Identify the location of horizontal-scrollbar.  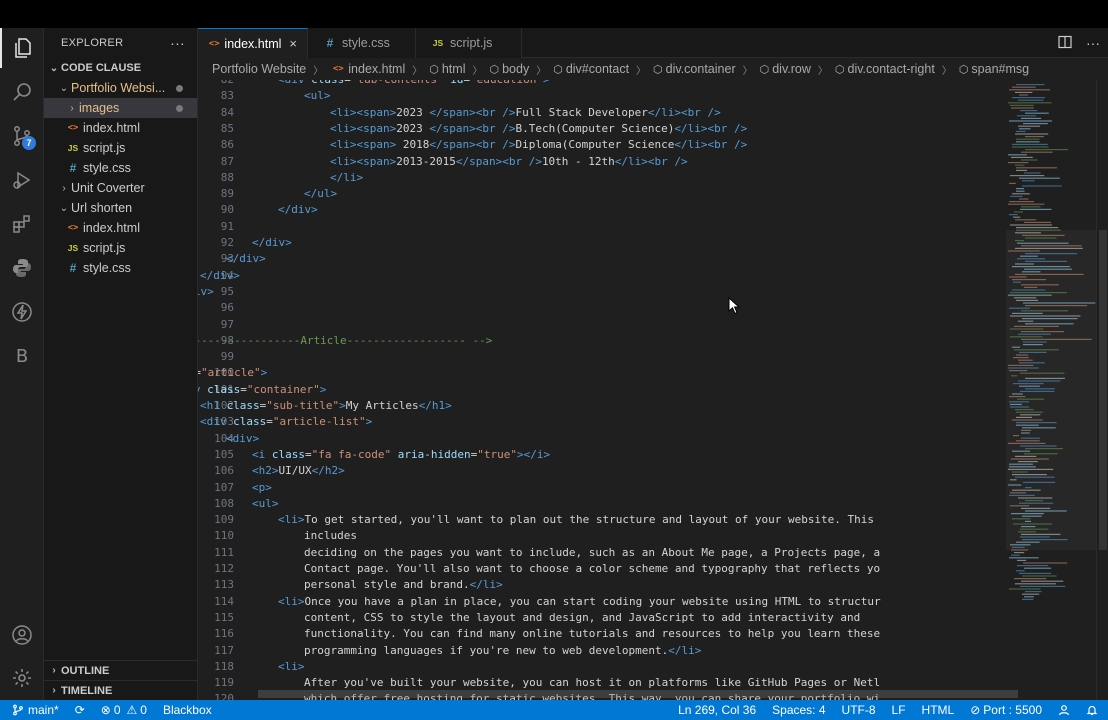
(638, 694).